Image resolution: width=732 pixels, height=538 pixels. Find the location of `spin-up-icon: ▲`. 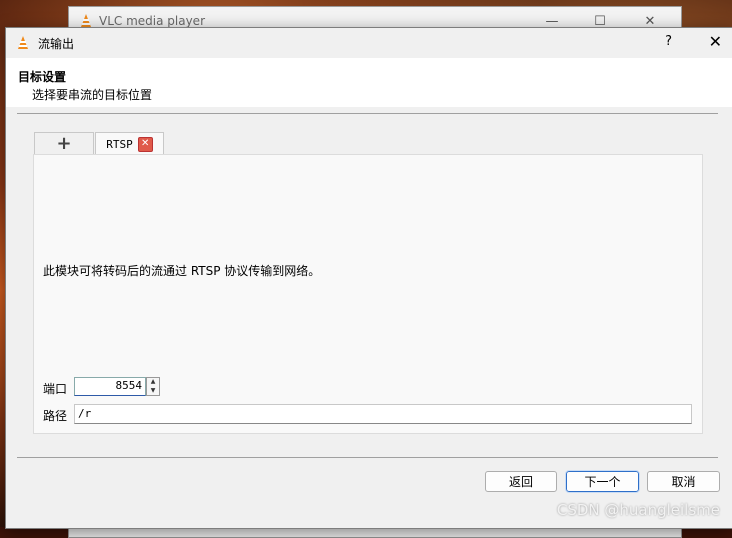

spin-up-icon: ▲ is located at coordinates (153, 382).